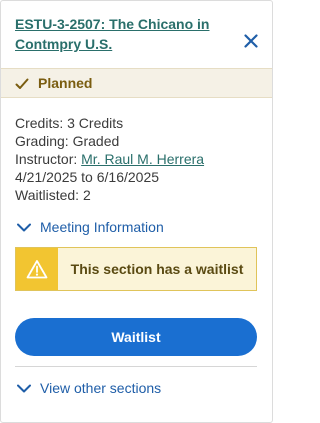 Image resolution: width=320 pixels, height=423 pixels. I want to click on view-other-sections-label: View other sections, so click(101, 388).